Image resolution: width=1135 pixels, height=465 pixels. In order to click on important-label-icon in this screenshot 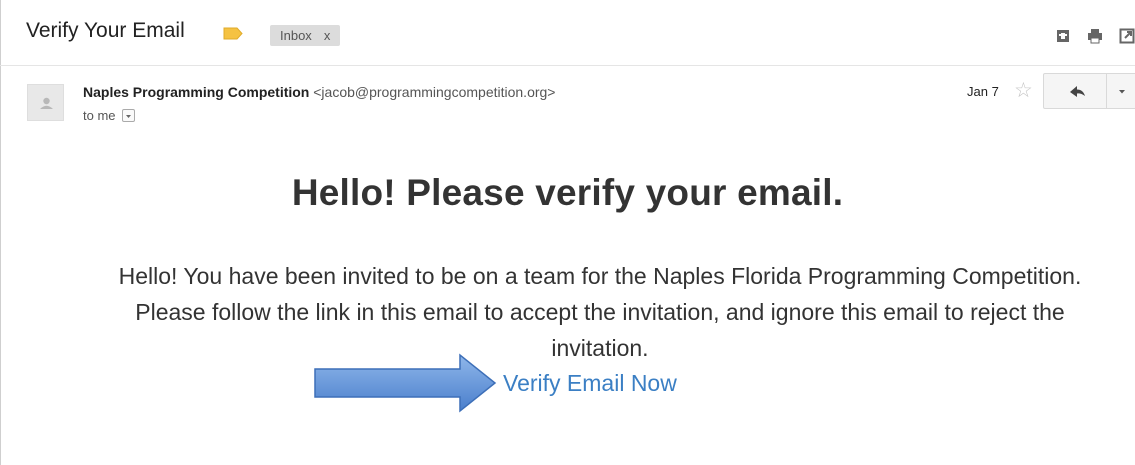, I will do `click(233, 33)`.